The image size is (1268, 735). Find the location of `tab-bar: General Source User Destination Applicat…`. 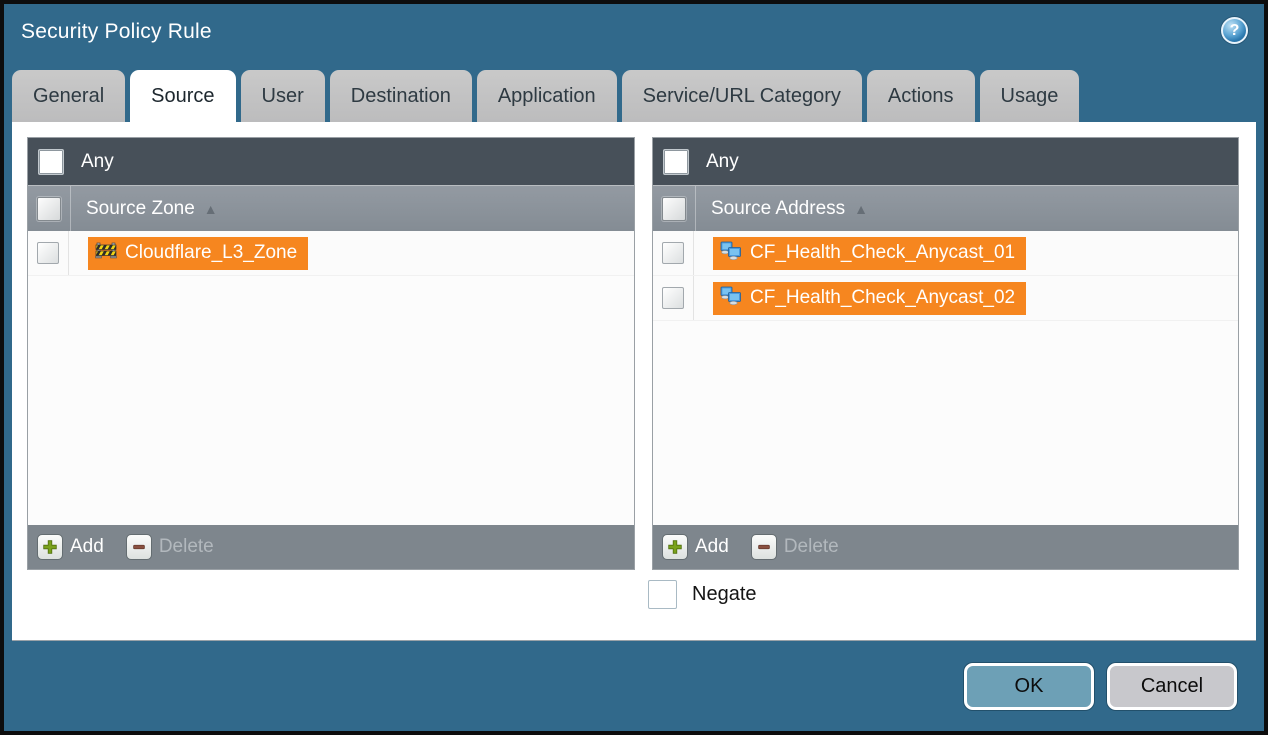

tab-bar: General Source User Destination Applicat… is located at coordinates (546, 96).